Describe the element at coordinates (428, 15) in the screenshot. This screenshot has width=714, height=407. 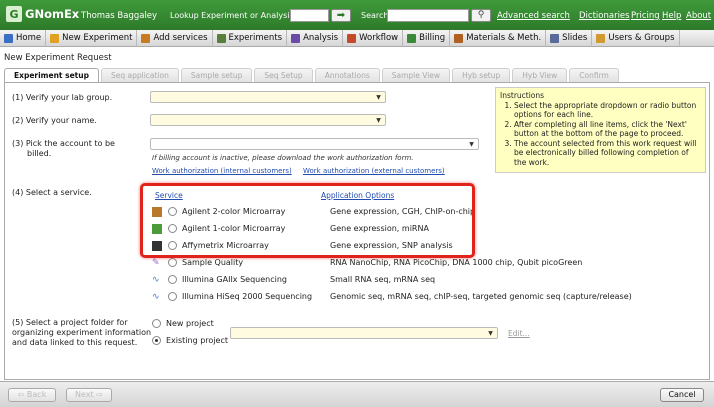
I see `search-input` at that location.